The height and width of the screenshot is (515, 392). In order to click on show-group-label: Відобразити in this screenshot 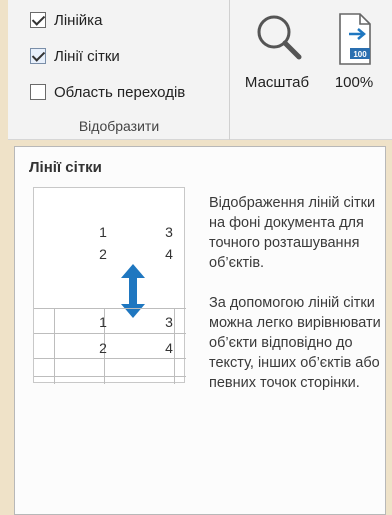, I will do `click(119, 126)`.